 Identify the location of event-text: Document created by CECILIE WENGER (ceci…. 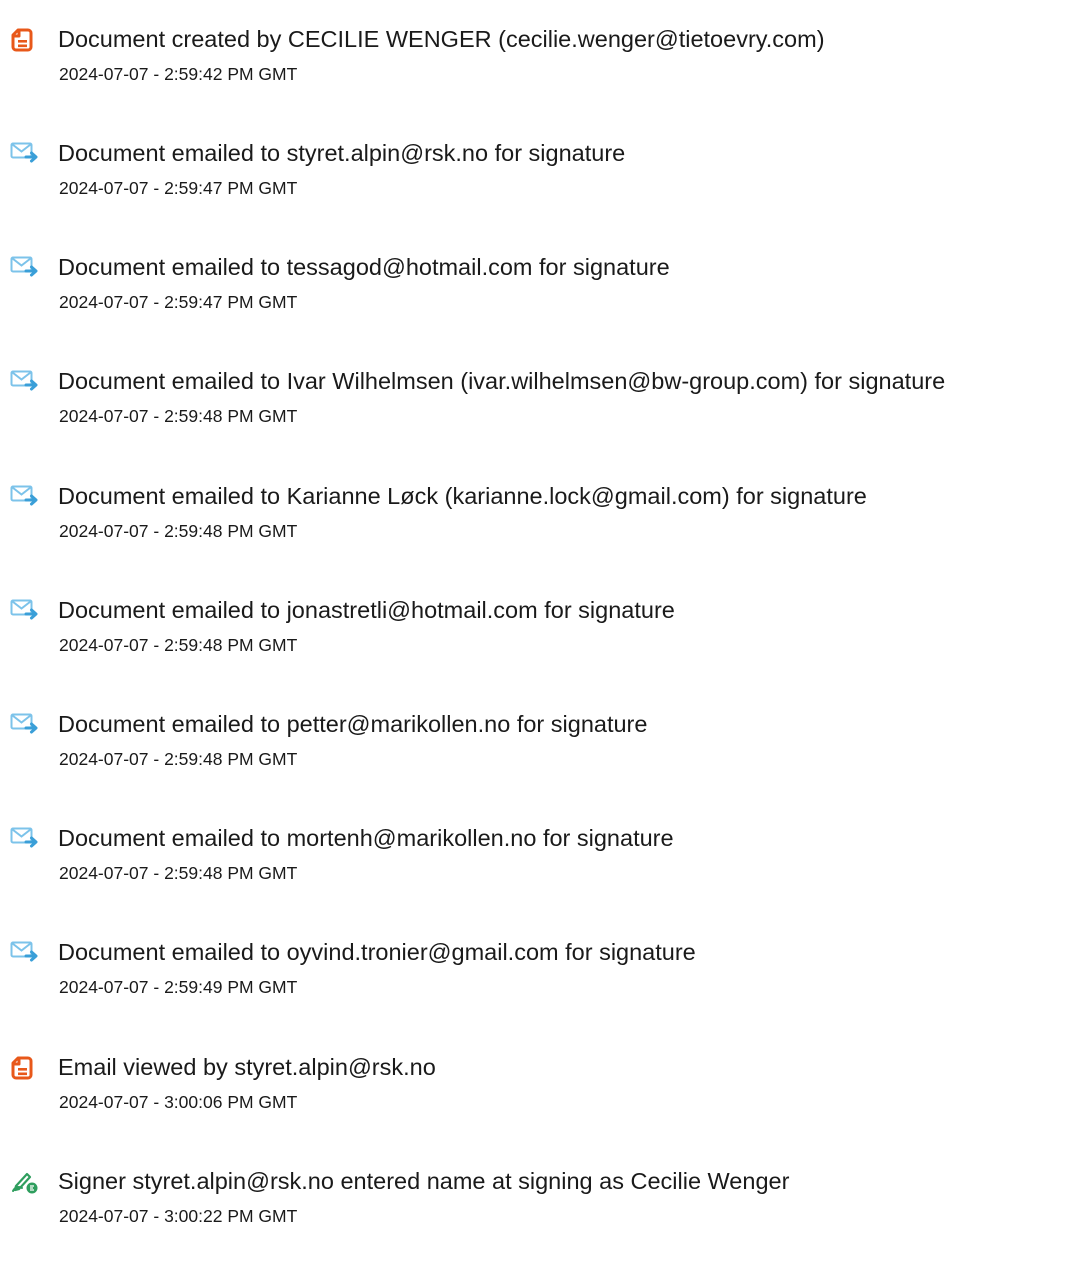
(441, 39).